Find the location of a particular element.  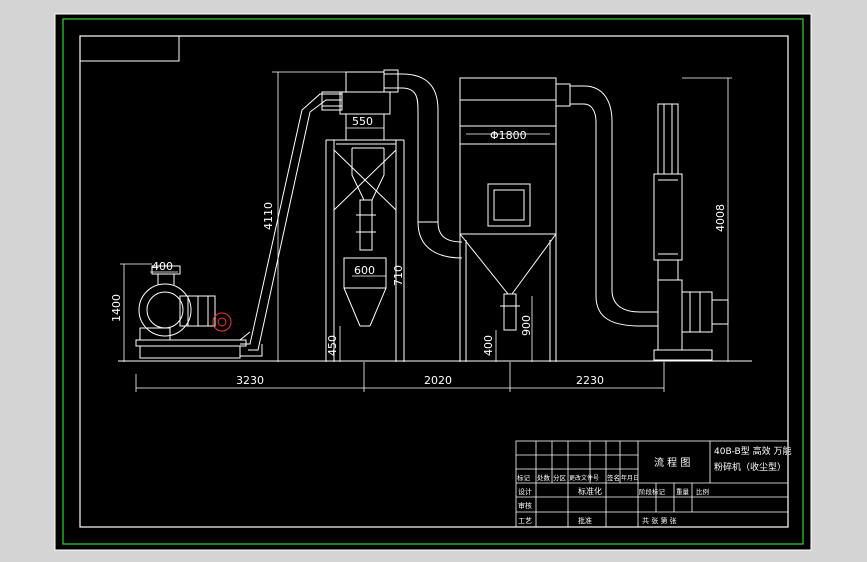

product-line1: 40B-B型 高效 万能 is located at coordinates (752, 451).